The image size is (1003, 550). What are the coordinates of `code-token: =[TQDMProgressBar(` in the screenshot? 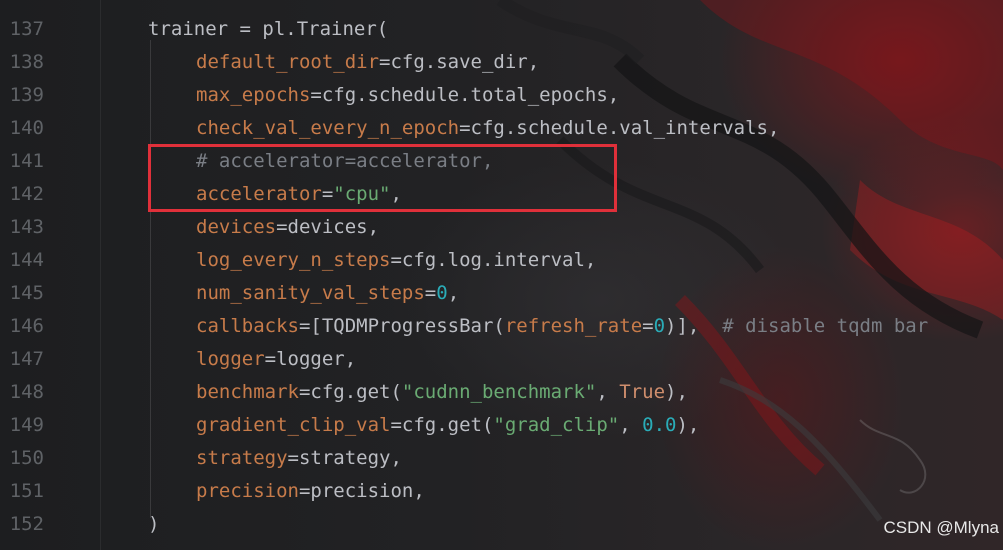 It's located at (401, 326).